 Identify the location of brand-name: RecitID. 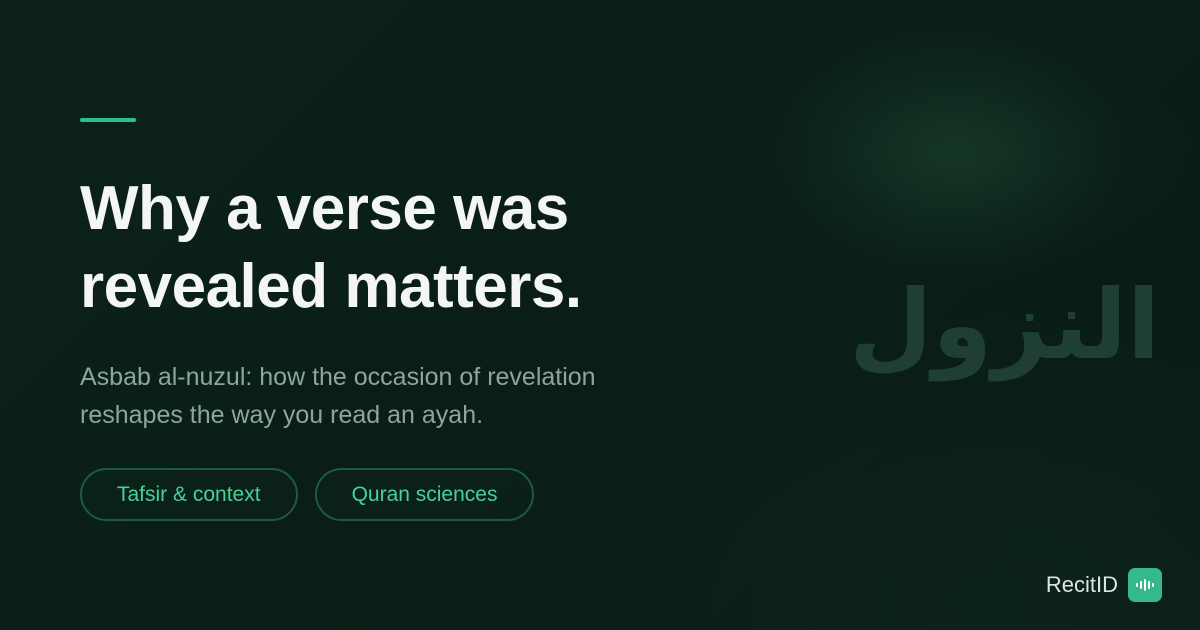
(1081, 584).